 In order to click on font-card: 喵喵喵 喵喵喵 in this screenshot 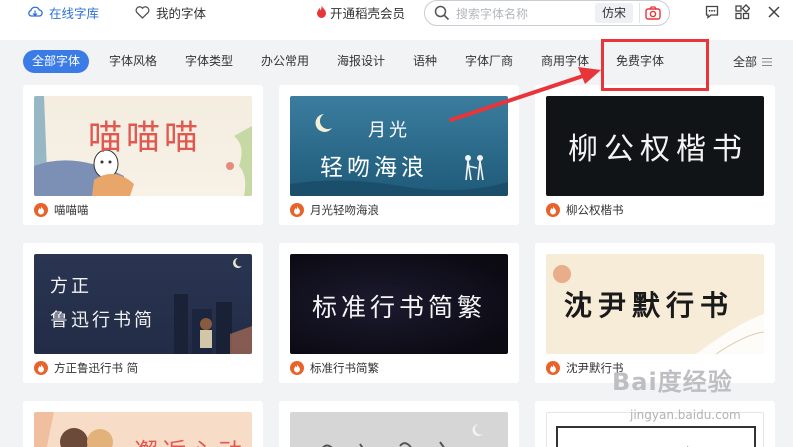, I will do `click(143, 155)`.